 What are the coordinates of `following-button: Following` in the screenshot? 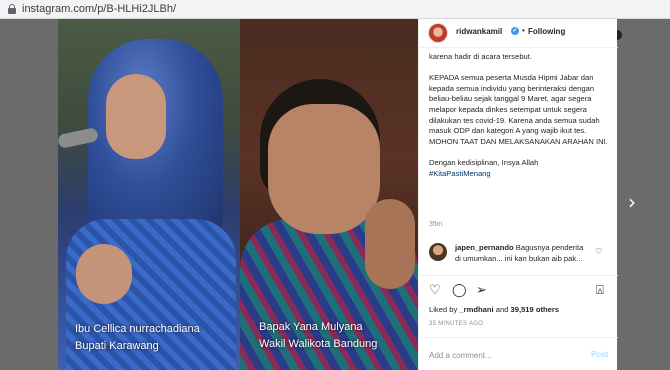 It's located at (546, 31).